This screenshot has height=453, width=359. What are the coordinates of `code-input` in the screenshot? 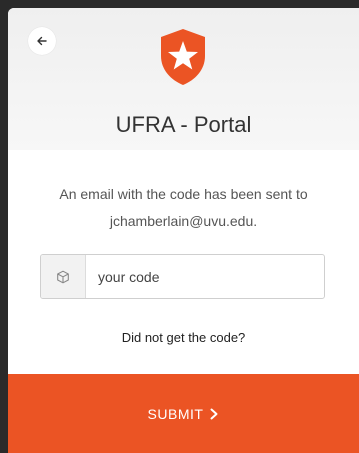 It's located at (205, 276).